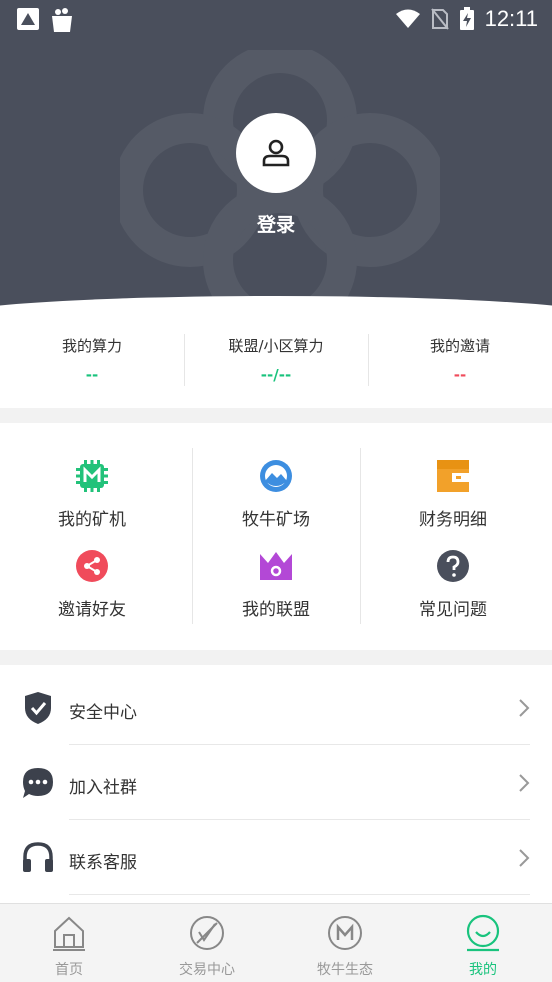  I want to click on mining-field-icon, so click(276, 476).